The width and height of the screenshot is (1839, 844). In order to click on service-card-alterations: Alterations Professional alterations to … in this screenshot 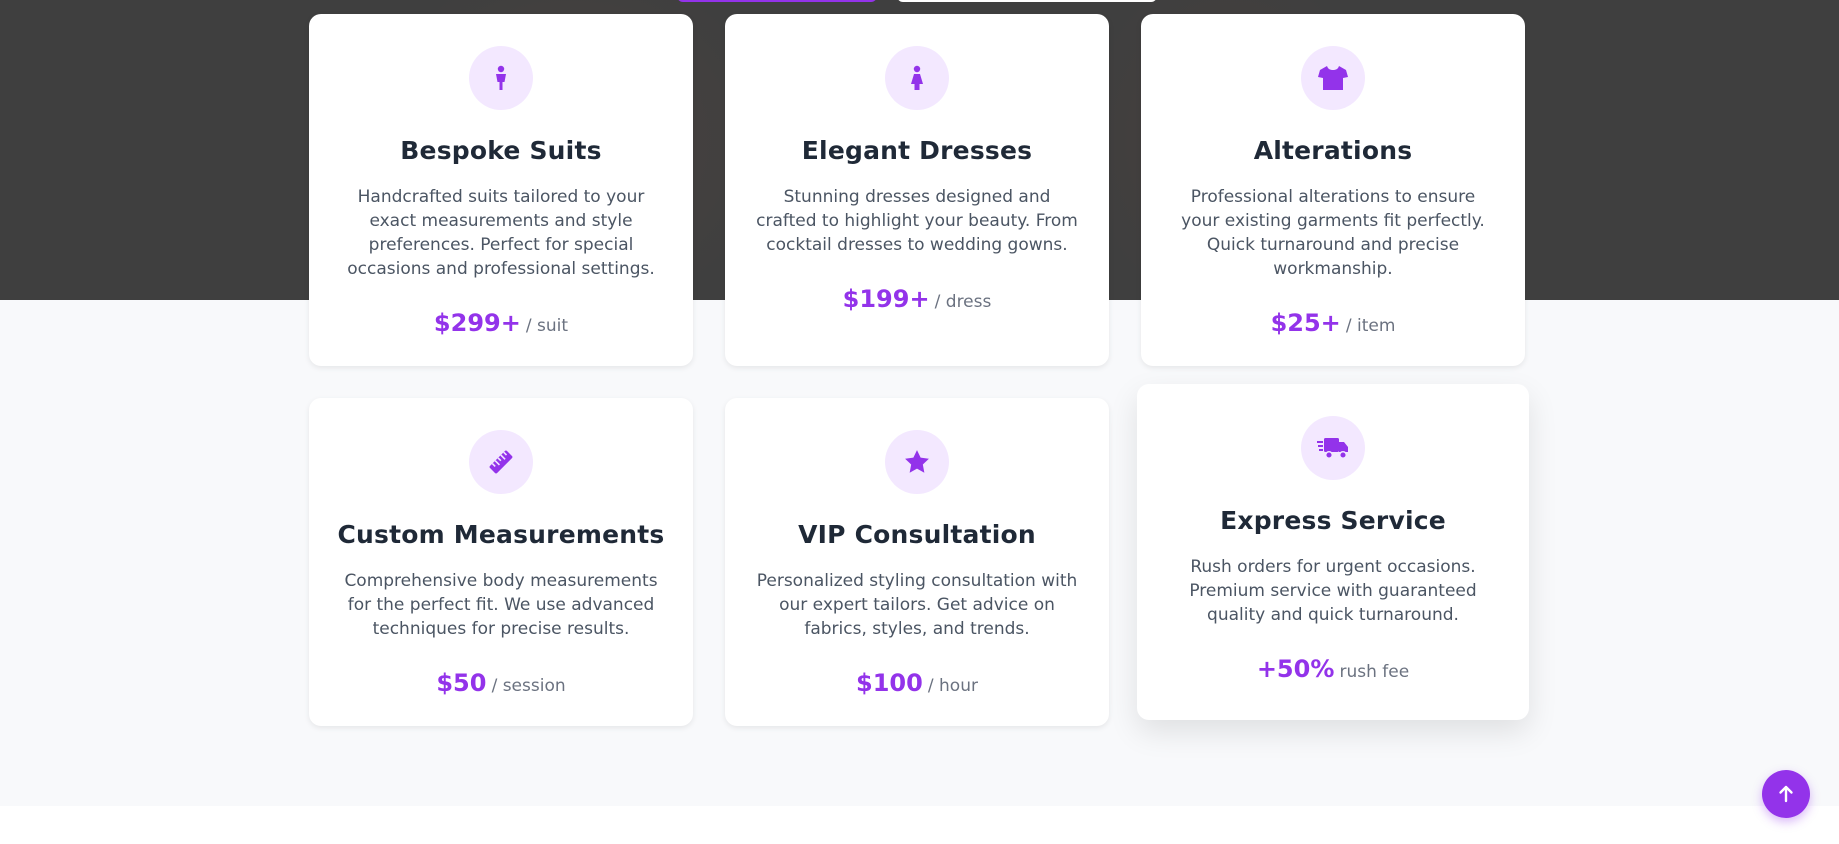, I will do `click(1333, 190)`.